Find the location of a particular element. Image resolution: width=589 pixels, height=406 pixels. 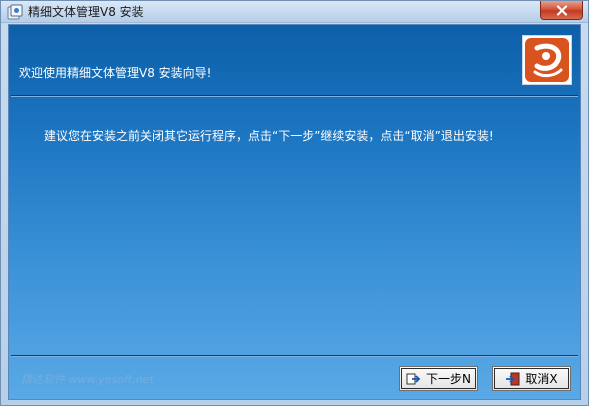

window-title: 精细文体管理V8 安装 is located at coordinates (86, 12).